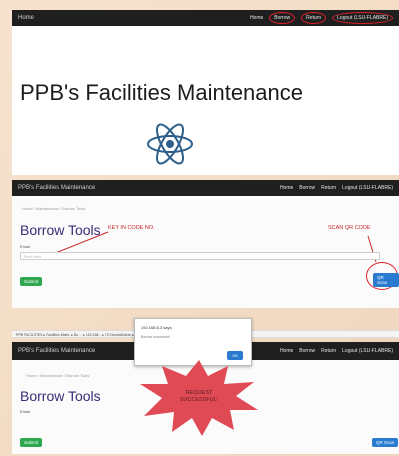  What do you see at coordinates (131, 228) in the screenshot?
I see `annotation-key-in: KEY IN CODE NO.` at bounding box center [131, 228].